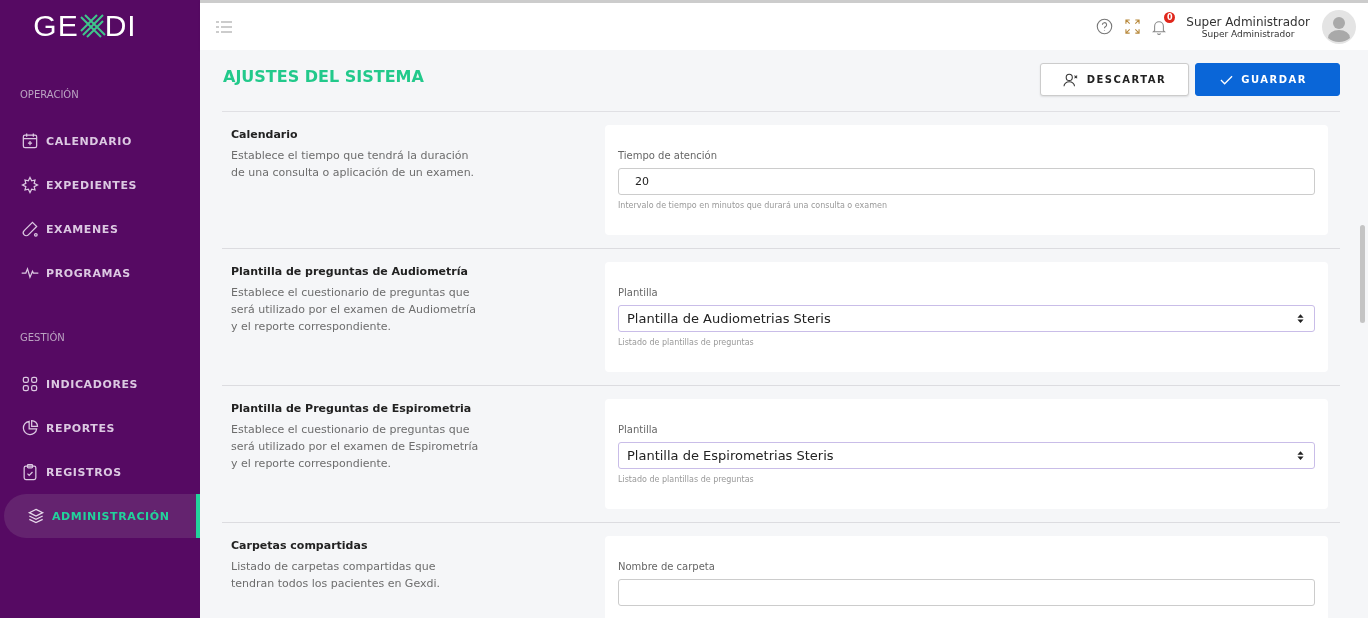 Image resolution: width=1368 pixels, height=618 pixels. What do you see at coordinates (100, 229) in the screenshot?
I see `nav-item: EXAMENES` at bounding box center [100, 229].